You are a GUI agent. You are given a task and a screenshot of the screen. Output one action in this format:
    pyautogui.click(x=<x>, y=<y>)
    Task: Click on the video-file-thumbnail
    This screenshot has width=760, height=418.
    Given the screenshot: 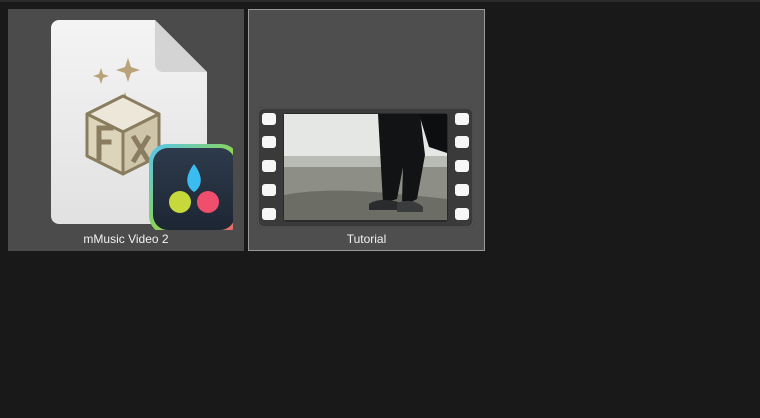 What is the action you would take?
    pyautogui.click(x=365, y=167)
    